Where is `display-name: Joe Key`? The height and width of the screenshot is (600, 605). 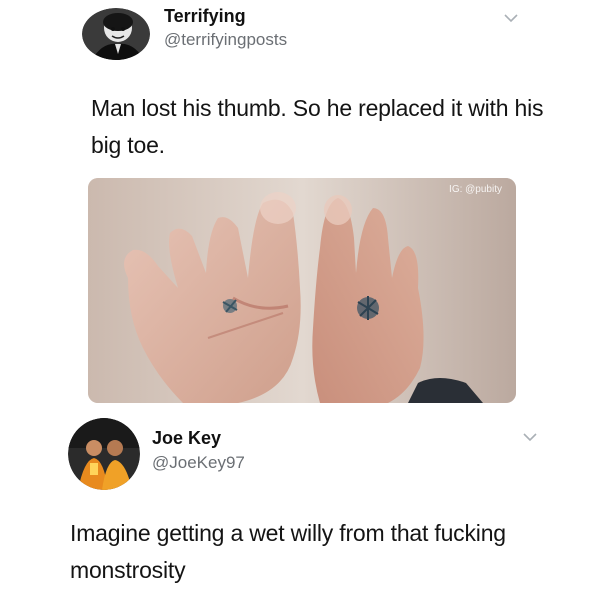
display-name: Joe Key is located at coordinates (186, 438).